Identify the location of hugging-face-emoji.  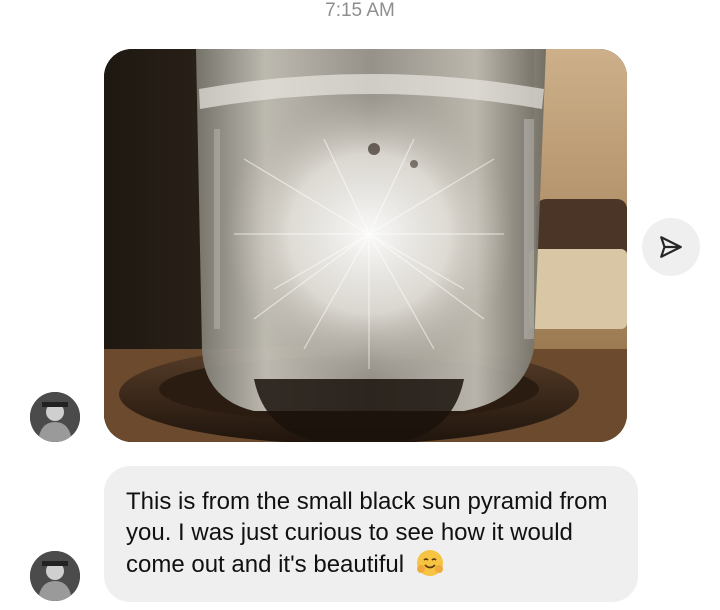
(430, 563).